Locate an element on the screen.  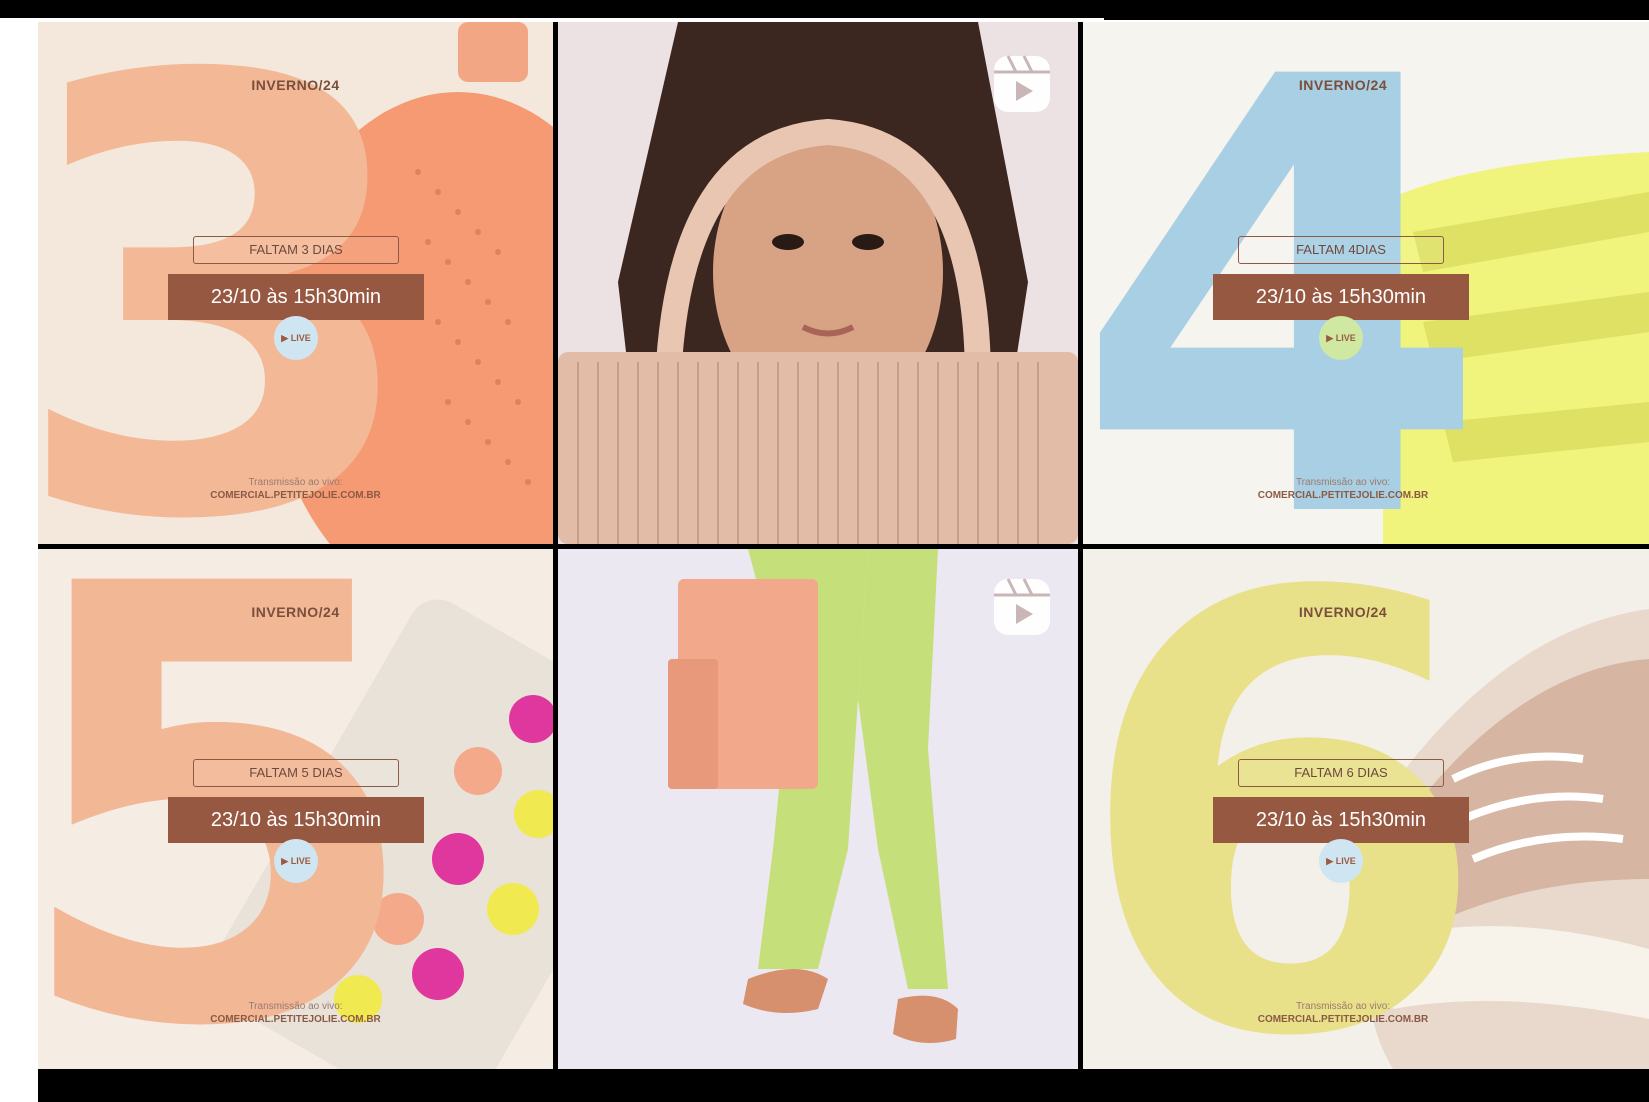
countdown-label: FALTAM 3 DIAS is located at coordinates (296, 250).